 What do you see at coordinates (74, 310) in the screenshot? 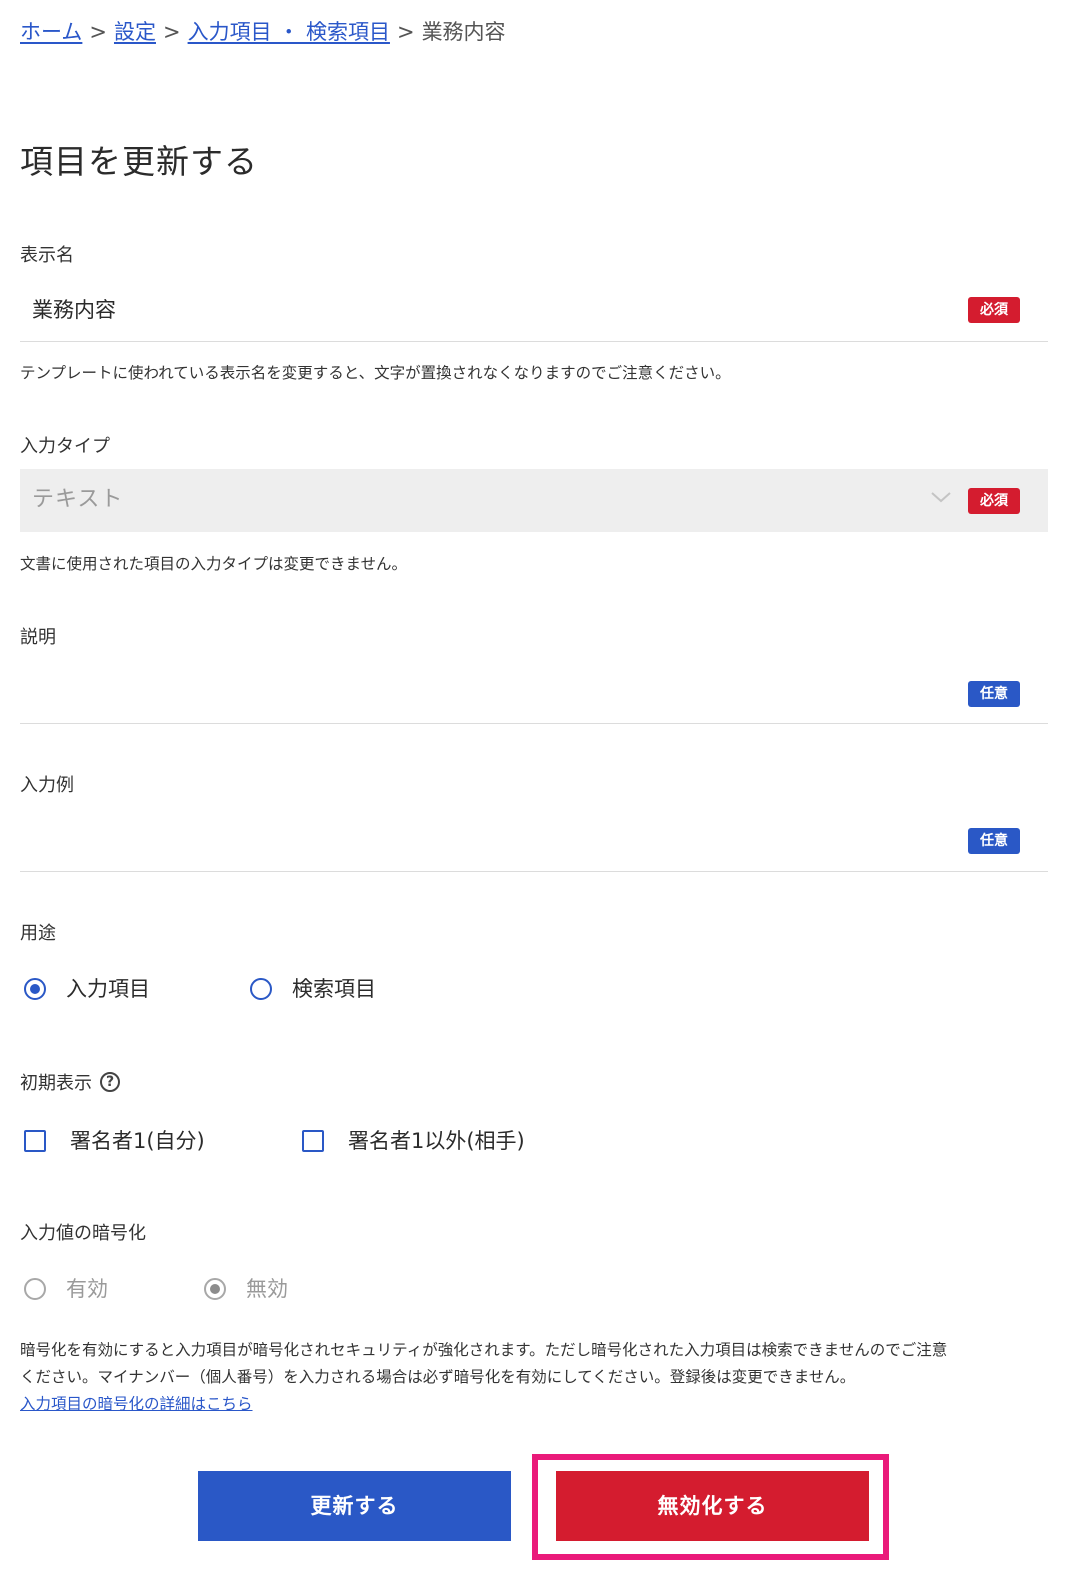
I see `display-name-value: 業務内容` at bounding box center [74, 310].